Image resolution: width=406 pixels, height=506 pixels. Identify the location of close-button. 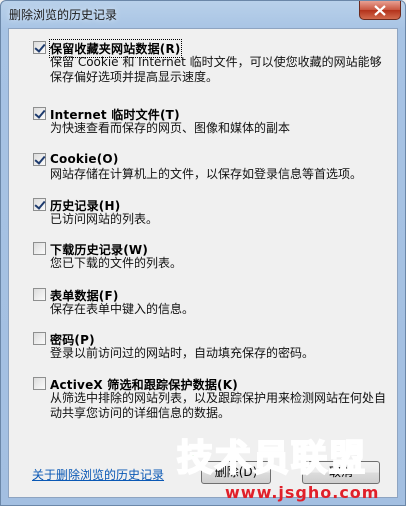
(380, 10).